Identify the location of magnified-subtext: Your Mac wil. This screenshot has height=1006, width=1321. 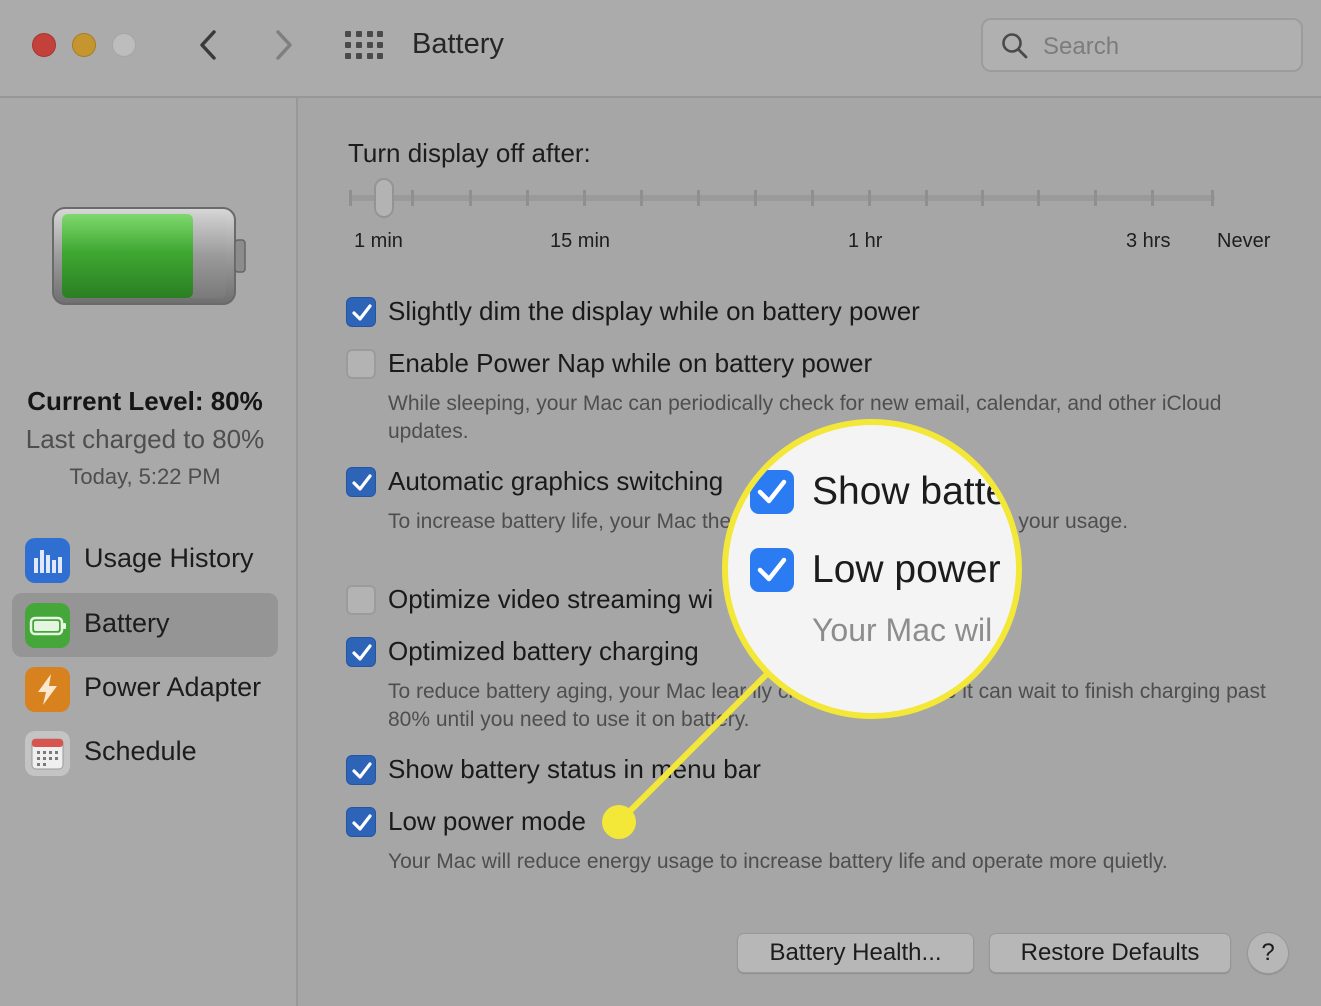
(902, 630).